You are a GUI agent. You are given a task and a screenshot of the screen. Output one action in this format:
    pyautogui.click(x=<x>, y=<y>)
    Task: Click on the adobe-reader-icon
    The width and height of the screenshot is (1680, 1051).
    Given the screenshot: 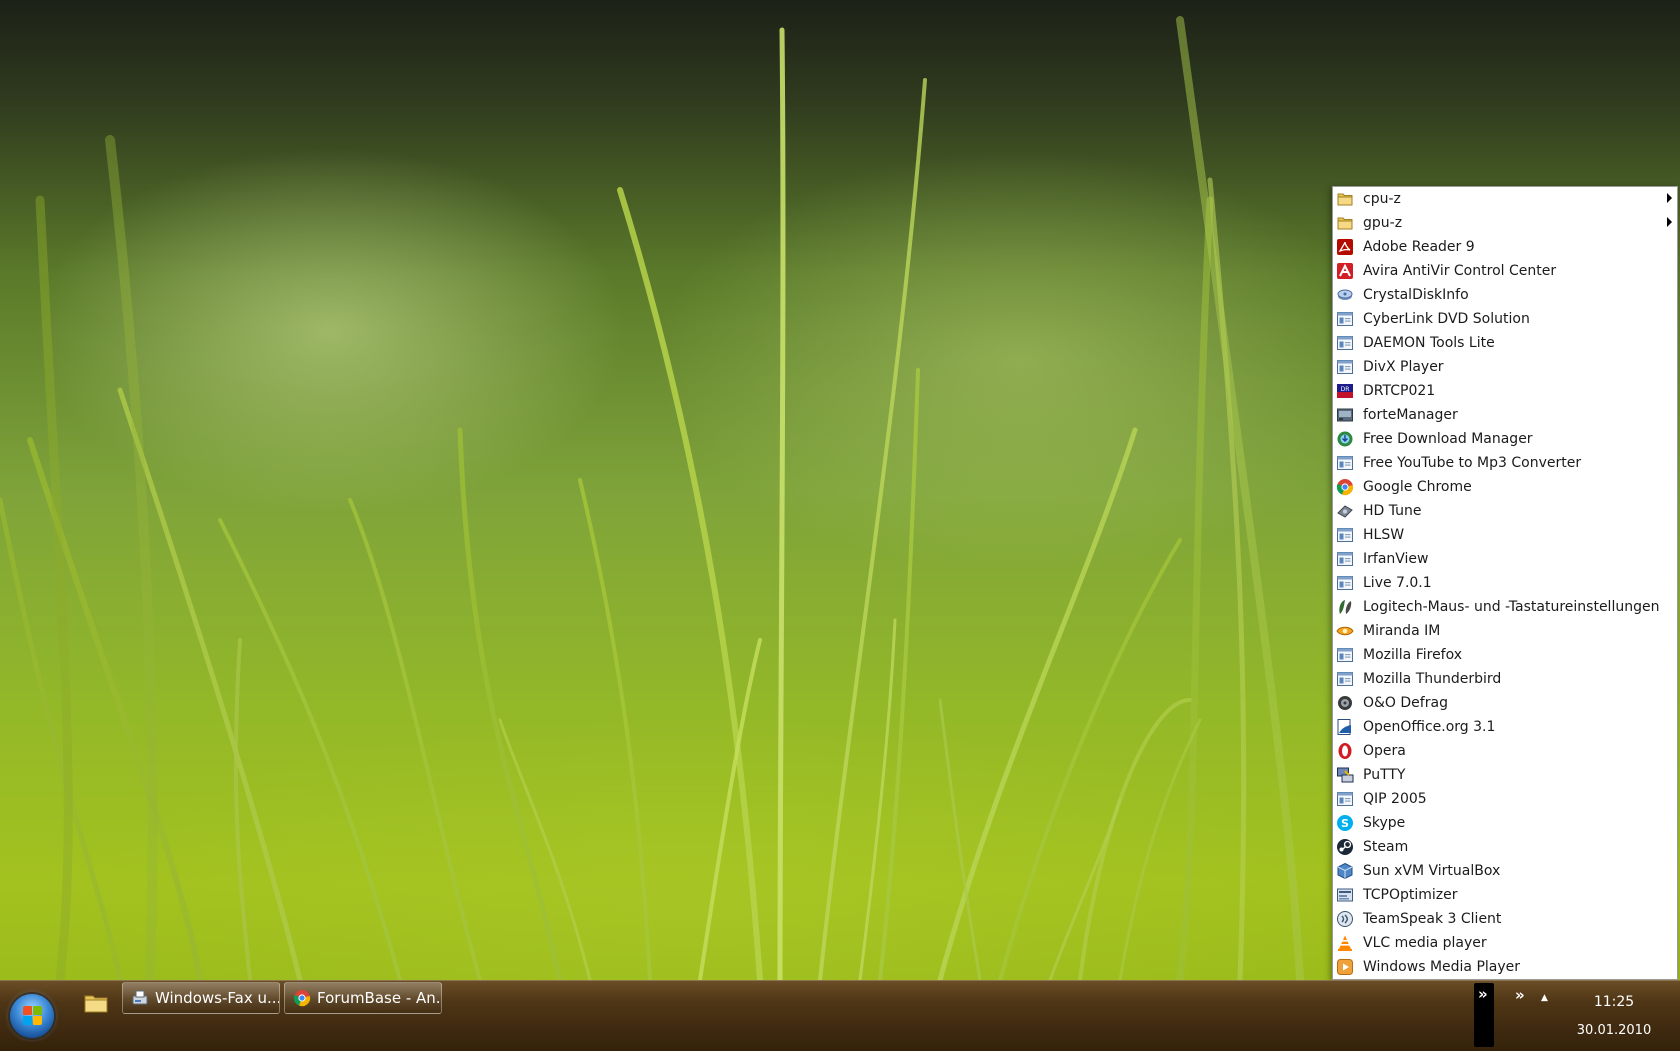 What is the action you would take?
    pyautogui.click(x=1345, y=247)
    